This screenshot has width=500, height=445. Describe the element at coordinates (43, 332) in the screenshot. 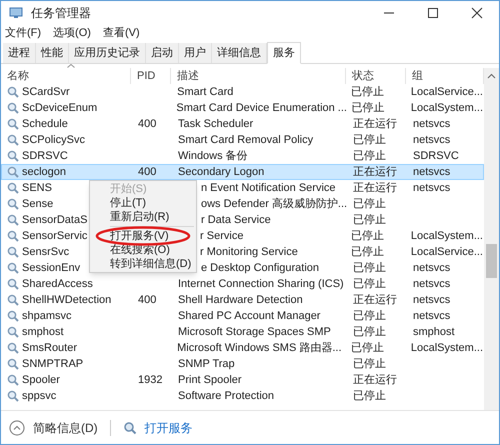

I see `table-cell-text: smphost` at that location.